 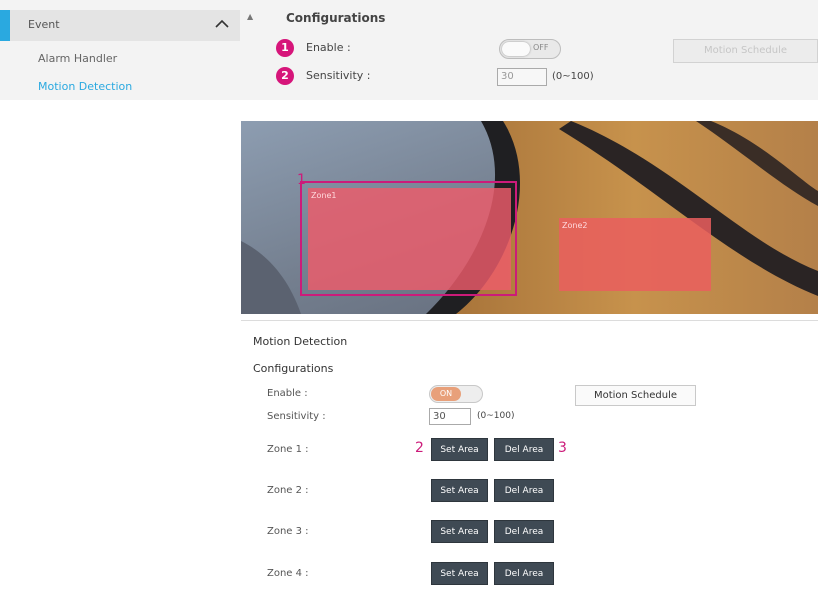 I want to click on callout-number-2: 2, so click(x=419, y=448).